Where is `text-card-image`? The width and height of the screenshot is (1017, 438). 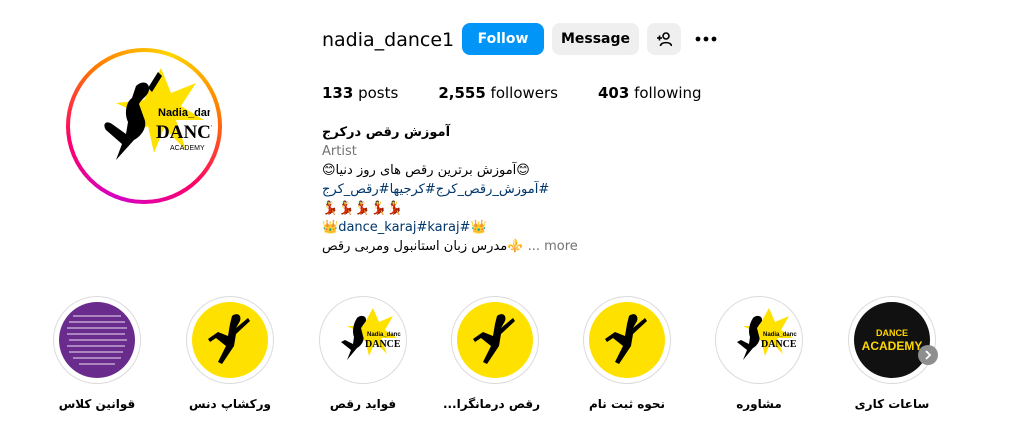 text-card-image is located at coordinates (97, 340).